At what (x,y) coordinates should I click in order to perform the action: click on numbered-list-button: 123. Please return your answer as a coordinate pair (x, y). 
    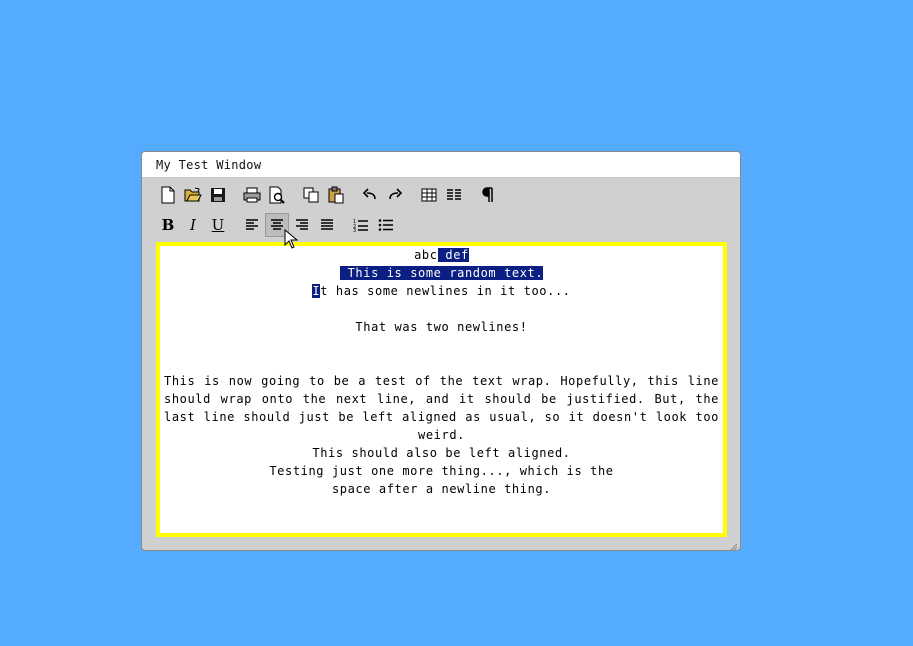
    Looking at the image, I should click on (361, 225).